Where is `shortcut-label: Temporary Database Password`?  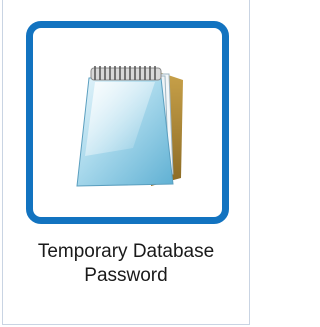
shortcut-label: Temporary Database Password is located at coordinates (126, 264).